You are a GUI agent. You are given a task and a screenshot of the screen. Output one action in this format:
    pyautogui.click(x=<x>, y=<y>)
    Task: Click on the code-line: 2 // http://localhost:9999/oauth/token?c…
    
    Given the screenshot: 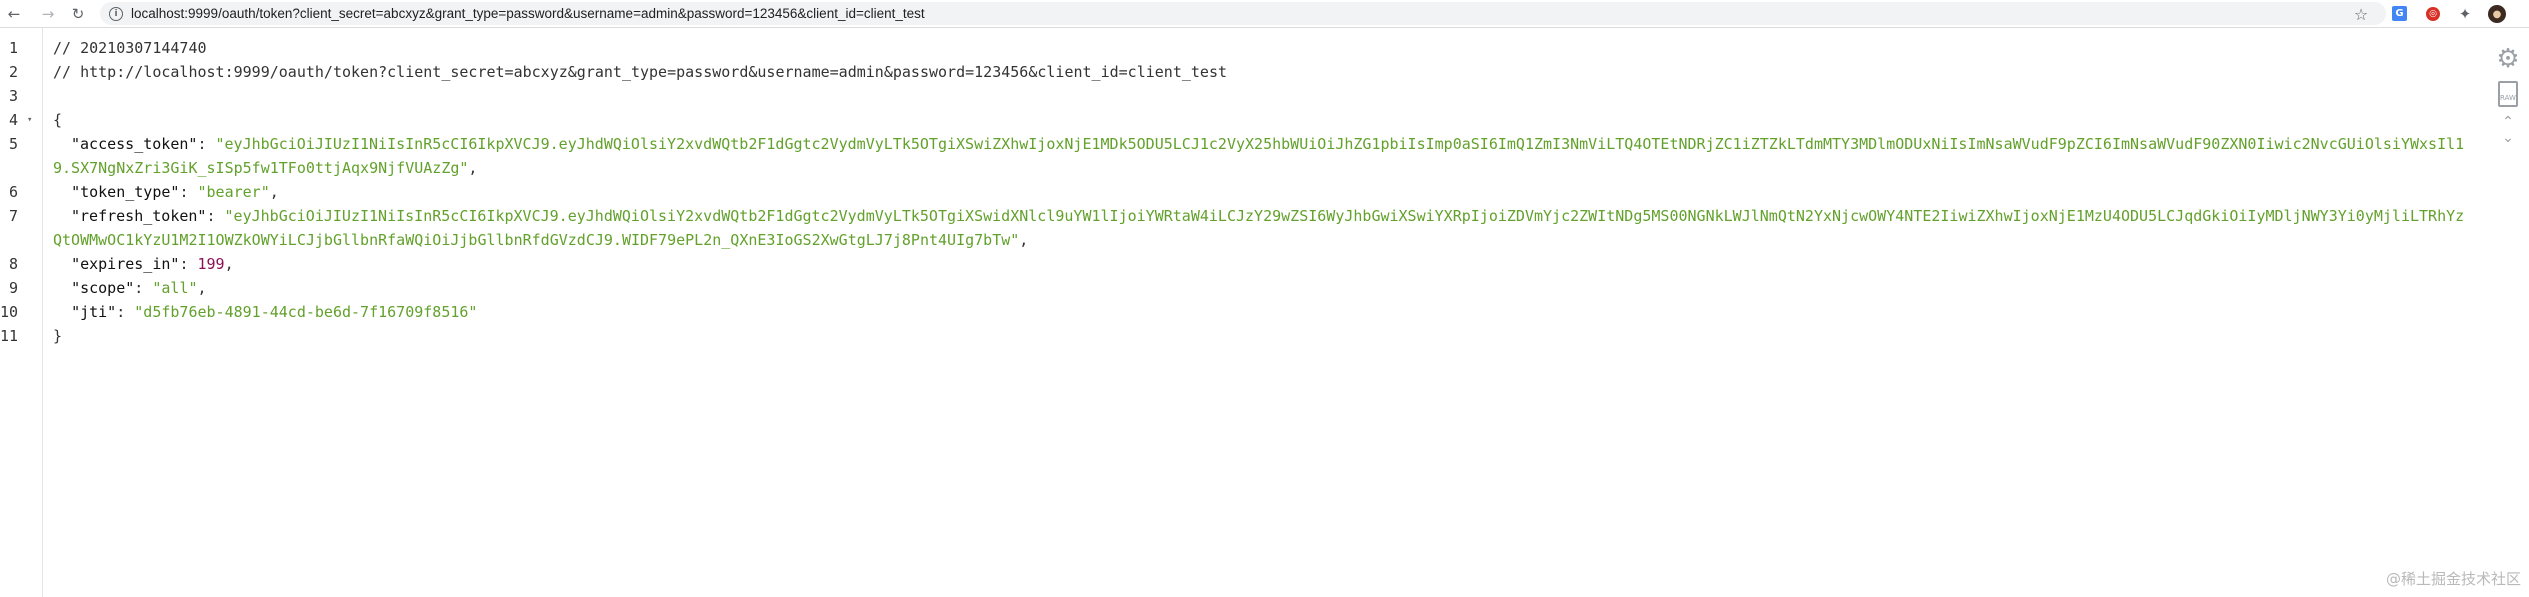 What is the action you would take?
    pyautogui.click(x=1235, y=72)
    